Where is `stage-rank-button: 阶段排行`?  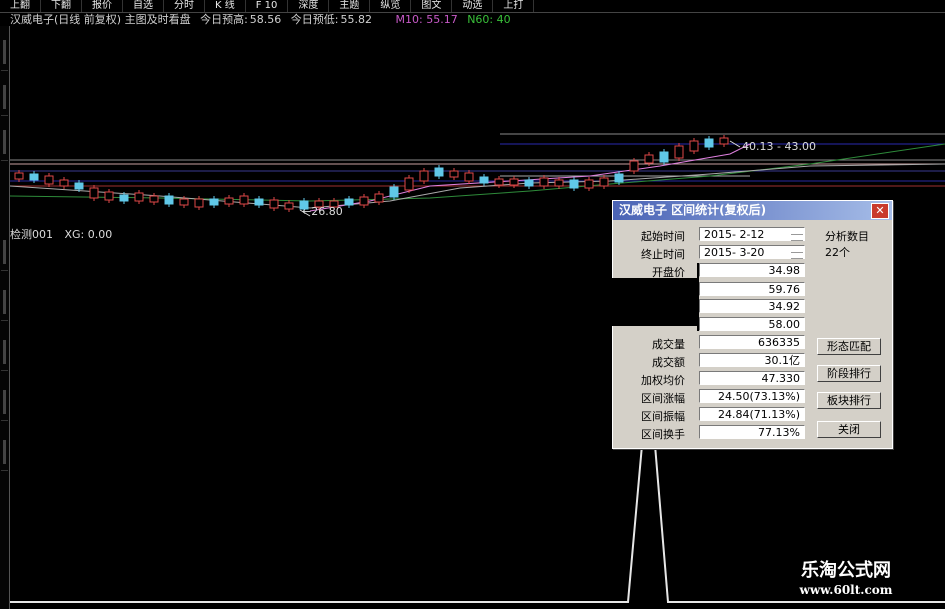 stage-rank-button: 阶段排行 is located at coordinates (849, 373).